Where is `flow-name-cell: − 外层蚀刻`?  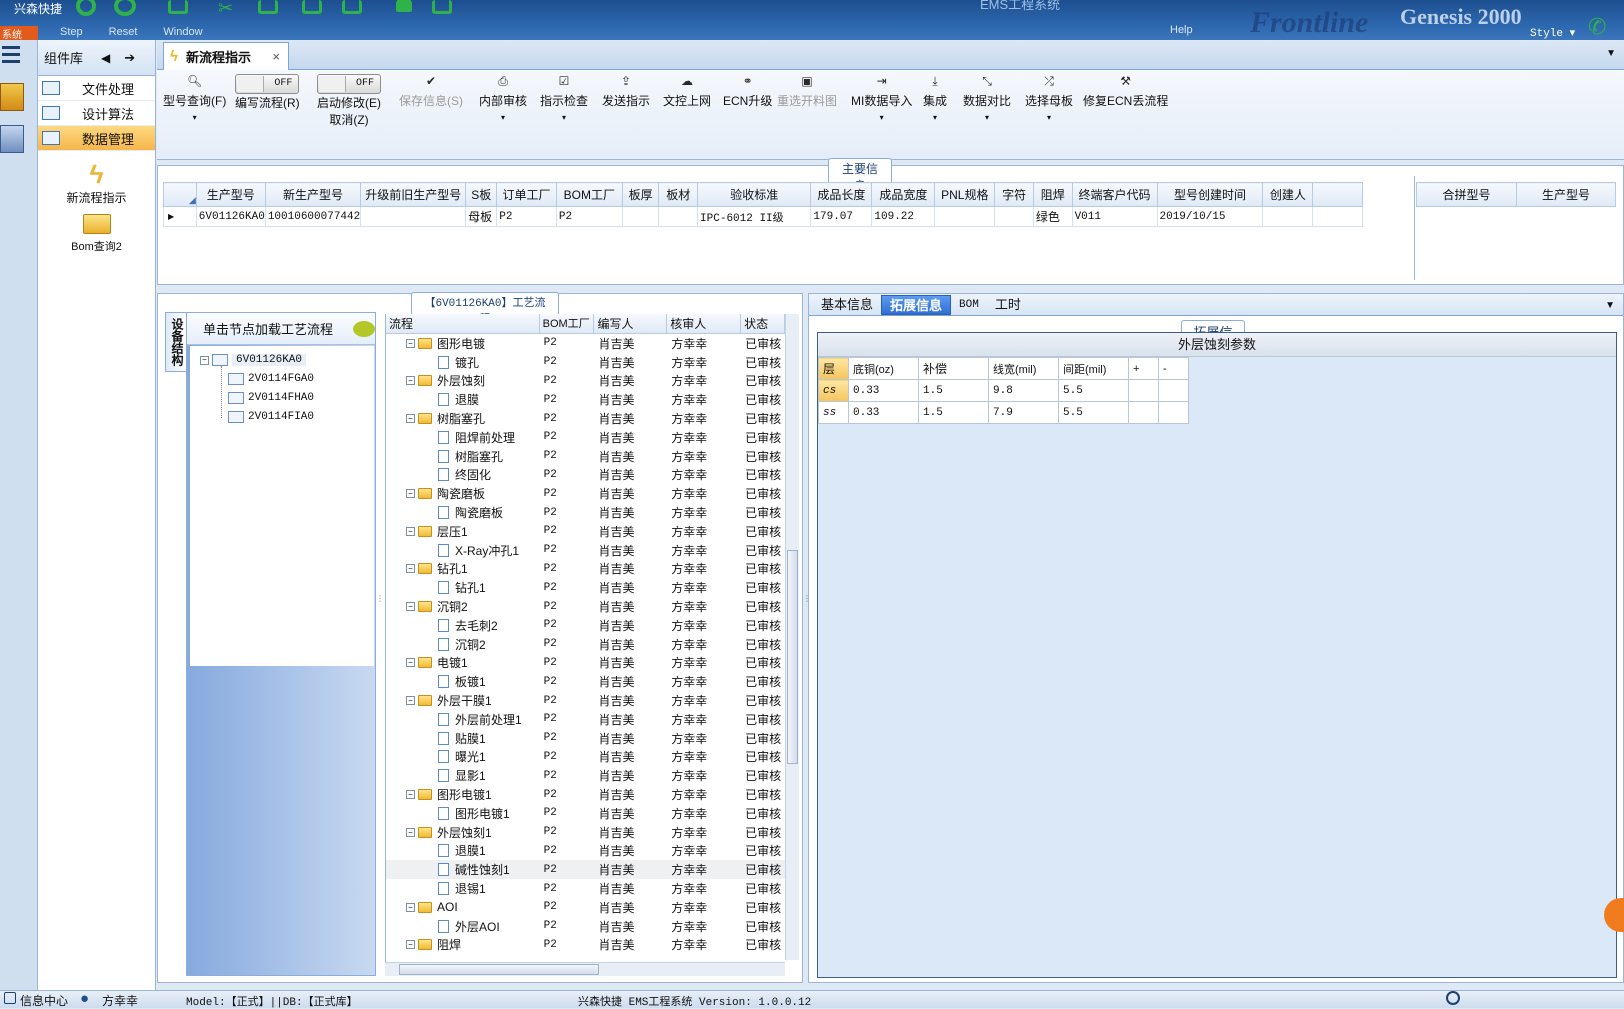 flow-name-cell: − 外层蚀刻 is located at coordinates (463, 380).